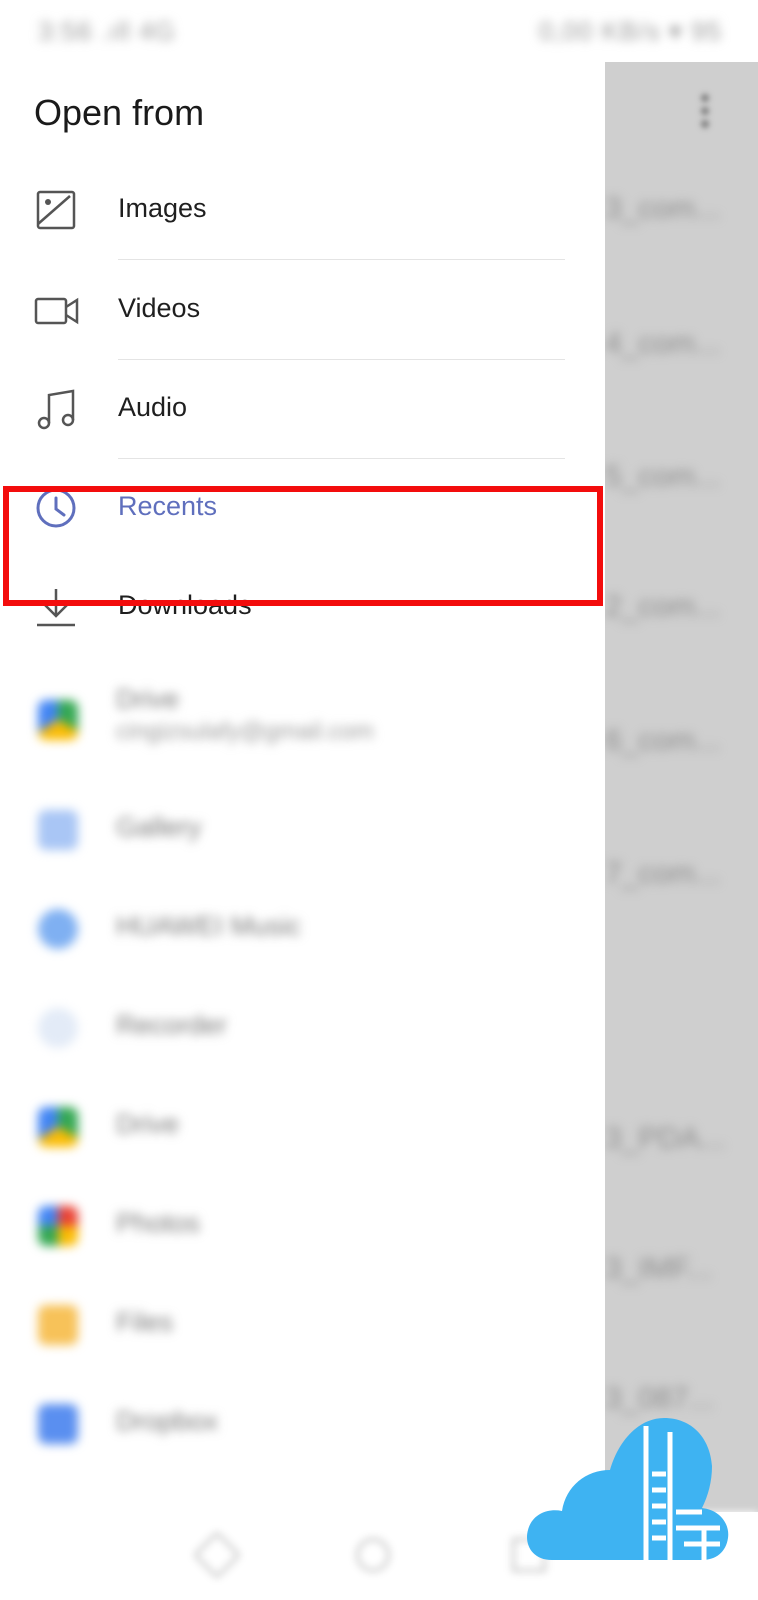  Describe the element at coordinates (58, 1325) in the screenshot. I see `files-icon` at that location.